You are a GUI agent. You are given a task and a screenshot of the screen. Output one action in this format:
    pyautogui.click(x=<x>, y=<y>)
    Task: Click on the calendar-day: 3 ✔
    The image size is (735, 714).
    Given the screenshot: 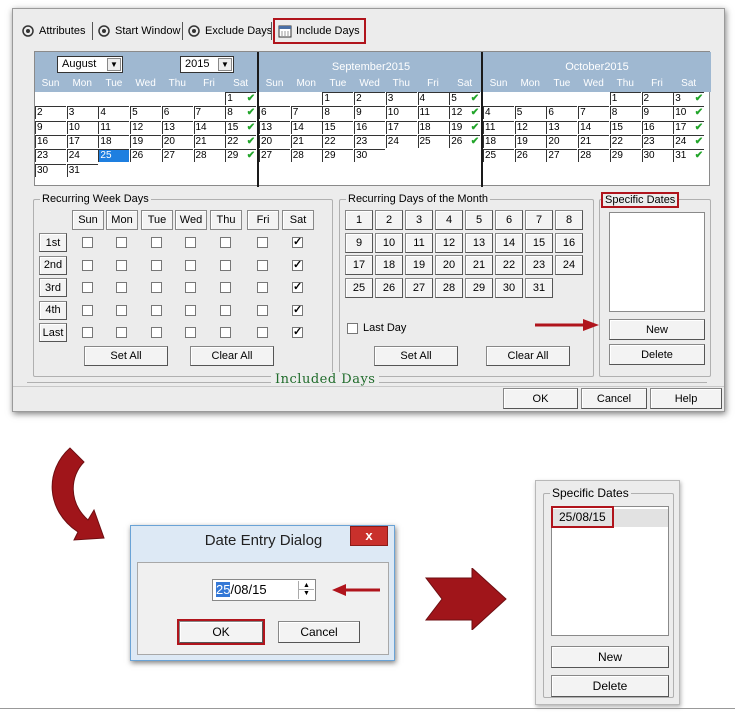 What is the action you would take?
    pyautogui.click(x=689, y=98)
    